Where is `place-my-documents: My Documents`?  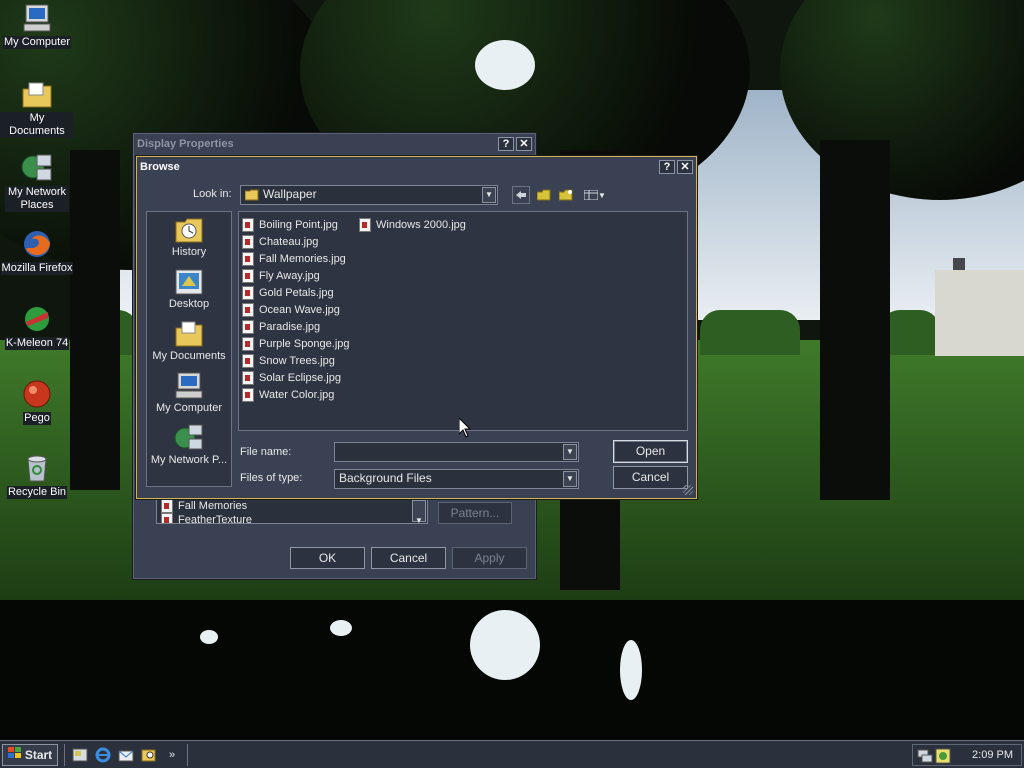
place-my-documents: My Documents is located at coordinates (189, 342).